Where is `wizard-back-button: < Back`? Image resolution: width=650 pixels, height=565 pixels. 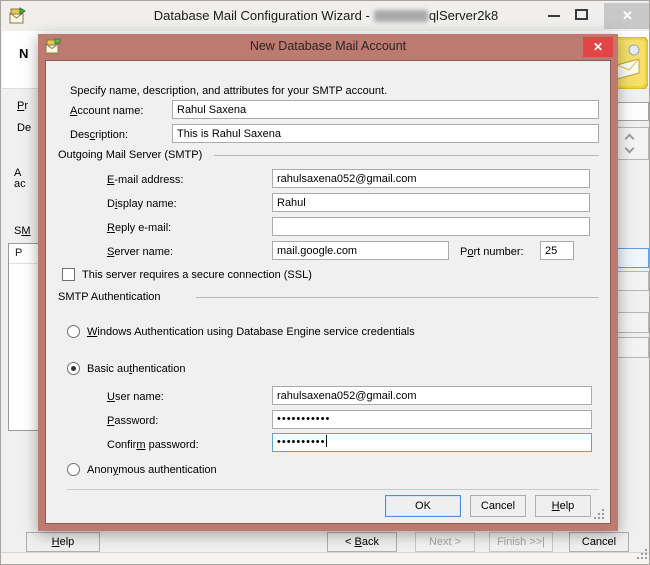
wizard-back-button: < Back is located at coordinates (362, 542).